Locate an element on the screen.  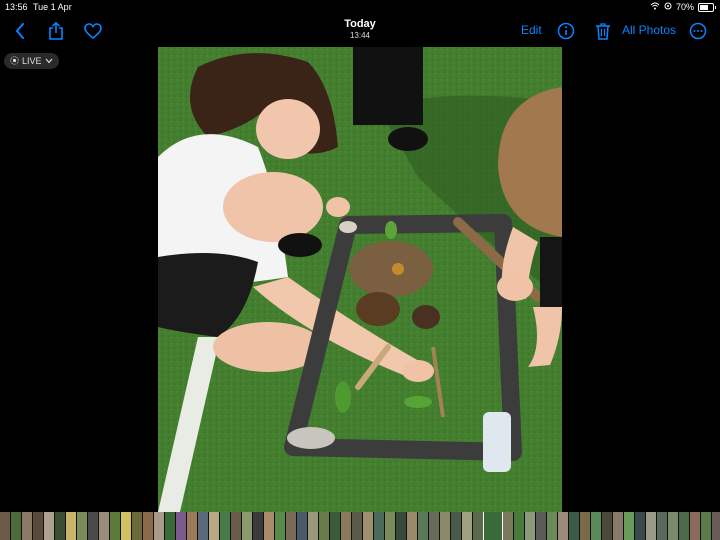
status-bar: 13:56 Tue 1 Apr 70% is located at coordinates (360, 7).